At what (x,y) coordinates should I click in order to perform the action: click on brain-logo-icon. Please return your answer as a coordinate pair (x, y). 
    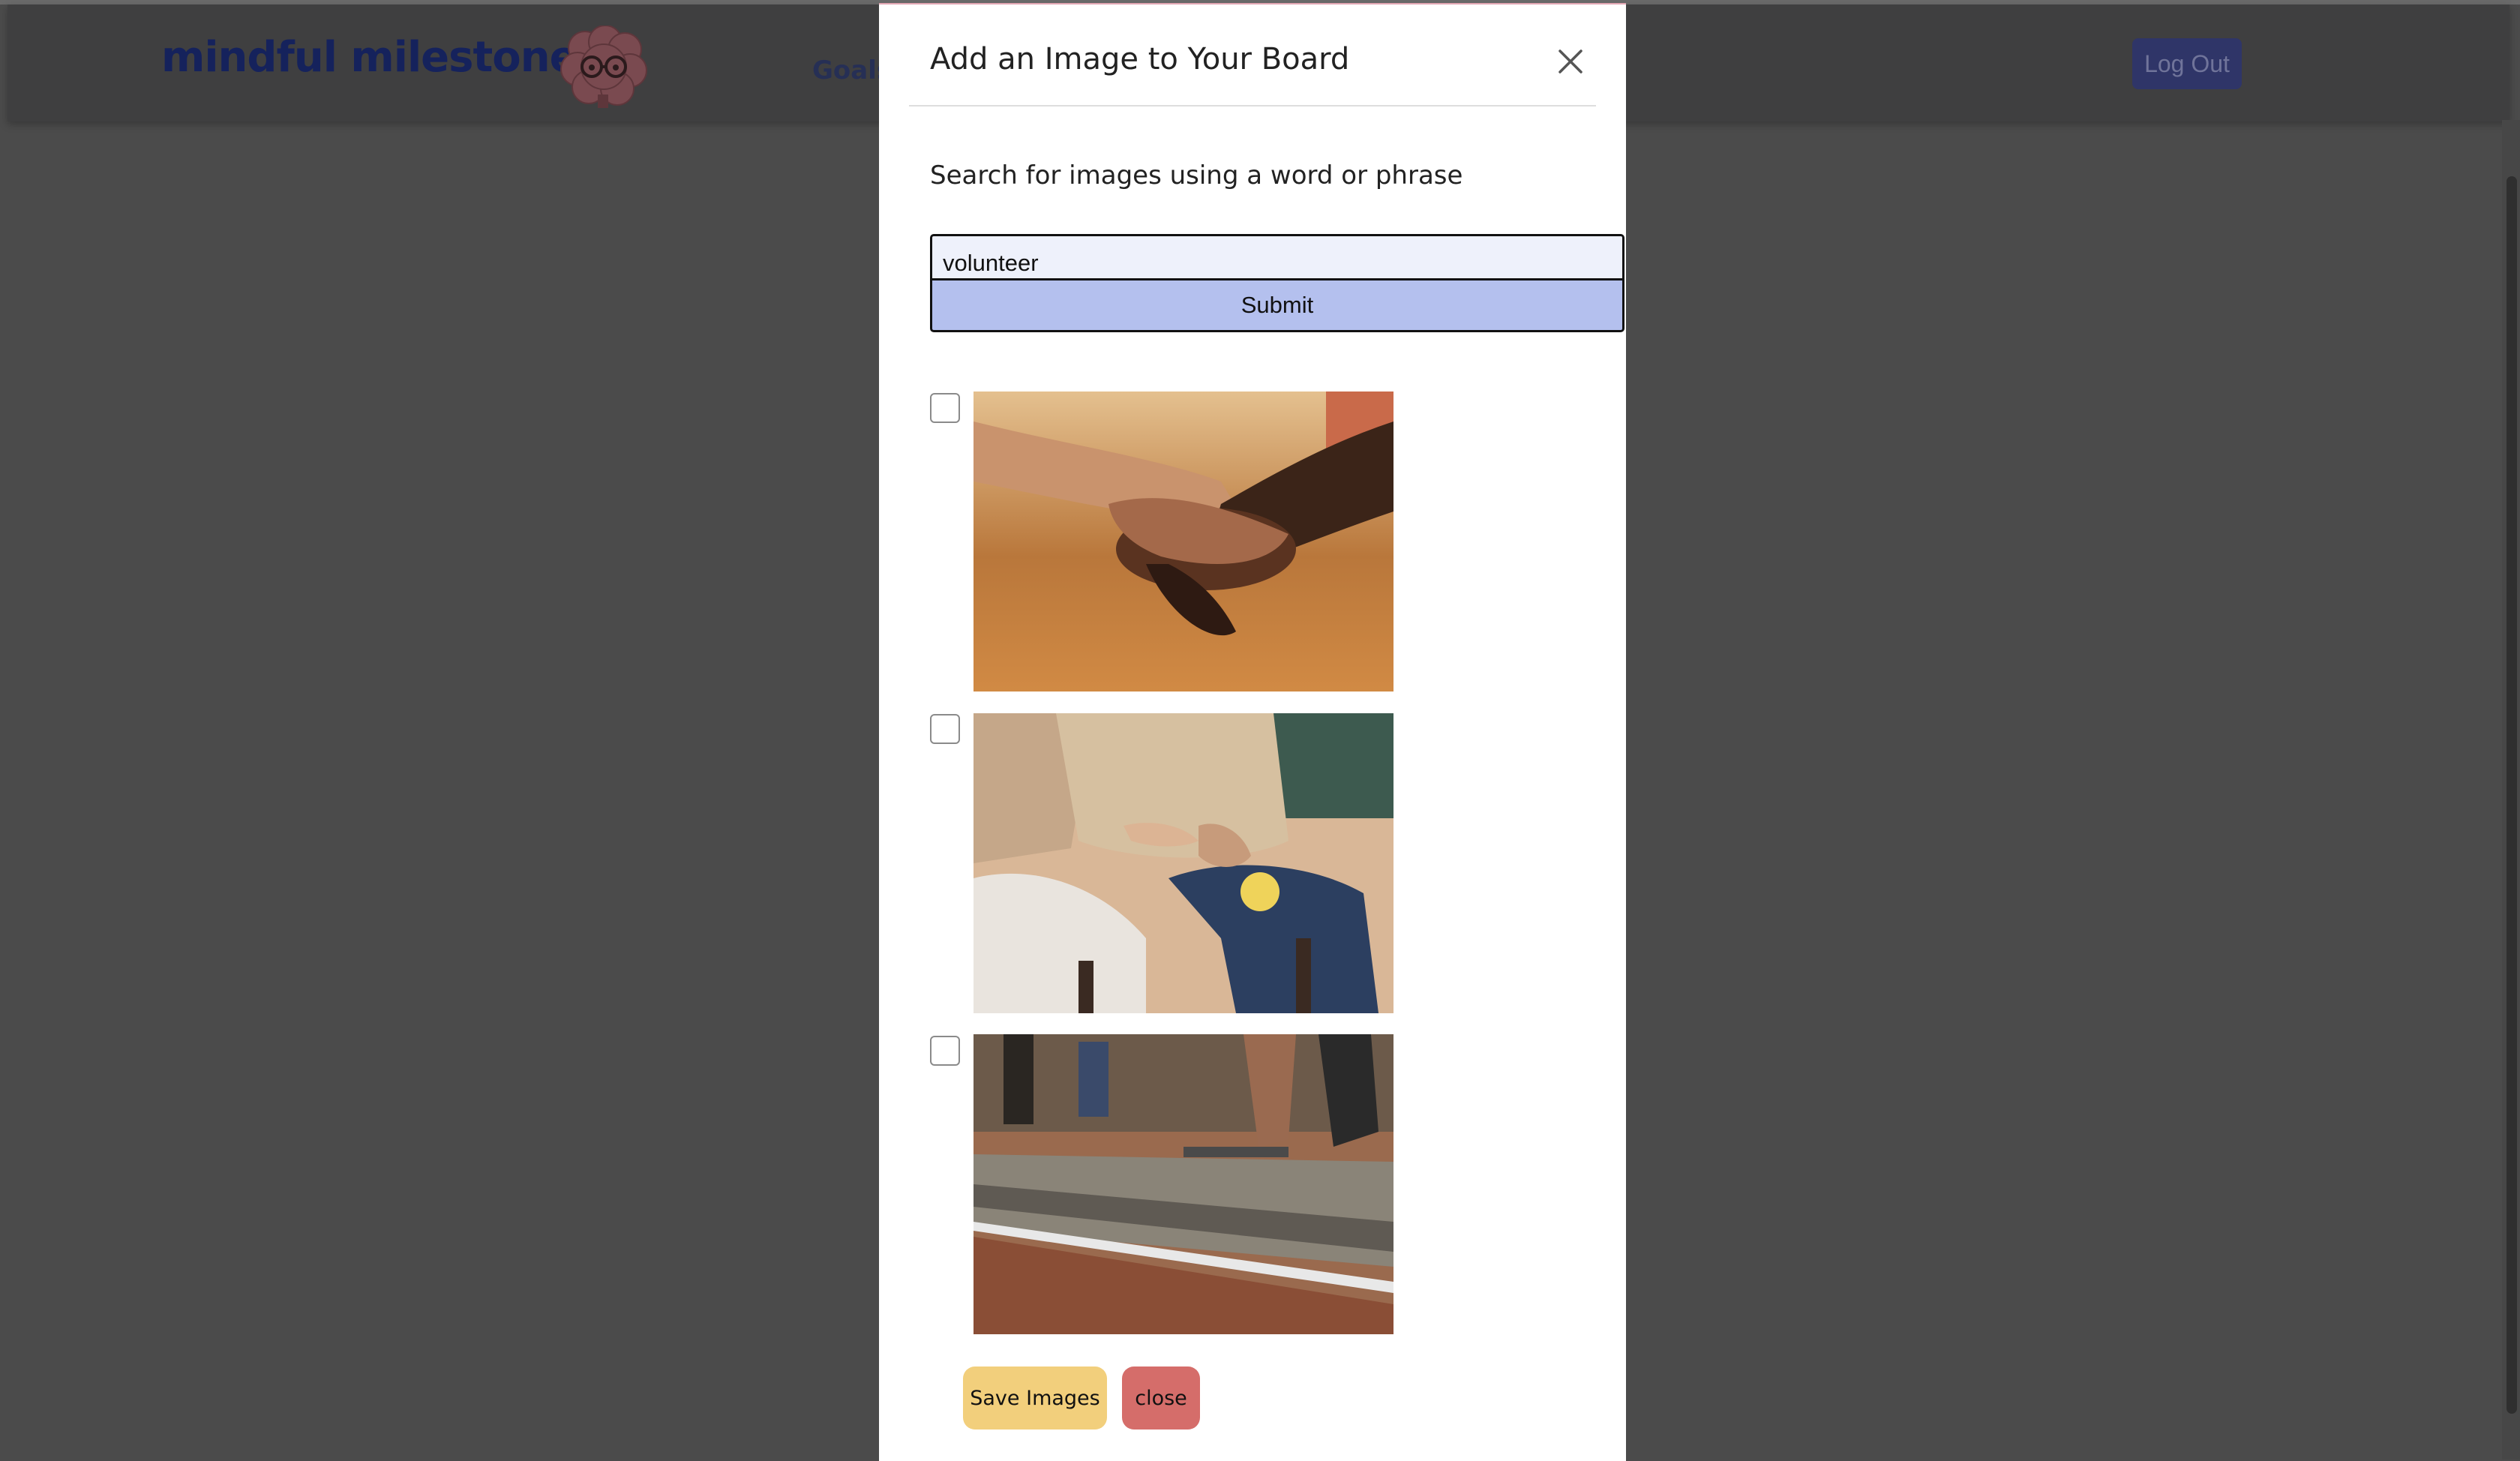
    Looking at the image, I should click on (604, 68).